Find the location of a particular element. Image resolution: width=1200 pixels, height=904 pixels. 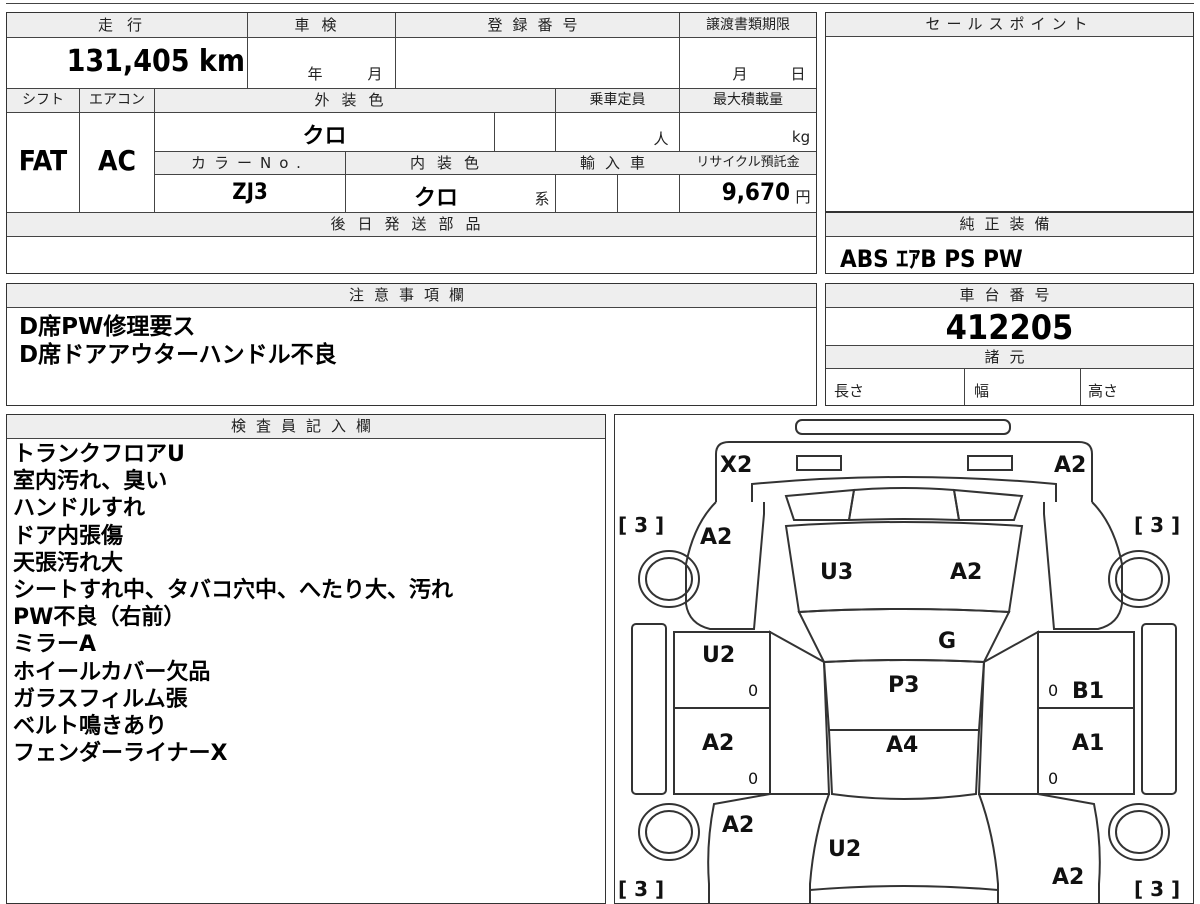

wheel-rear-left is located at coordinates (668, 578).